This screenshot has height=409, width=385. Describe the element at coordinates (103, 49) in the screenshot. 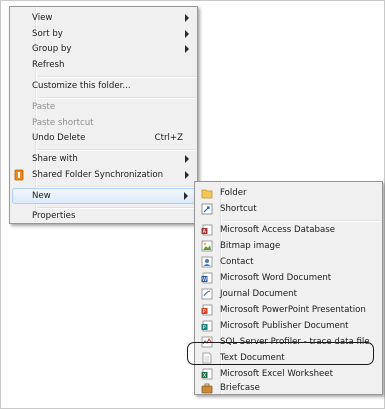

I see `menu-item-group-by: Group by` at that location.